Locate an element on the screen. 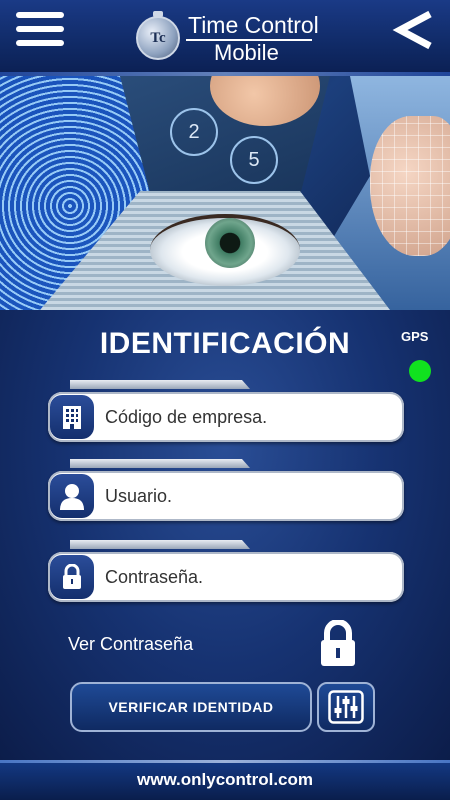  keypad-key: 2 is located at coordinates (194, 132).